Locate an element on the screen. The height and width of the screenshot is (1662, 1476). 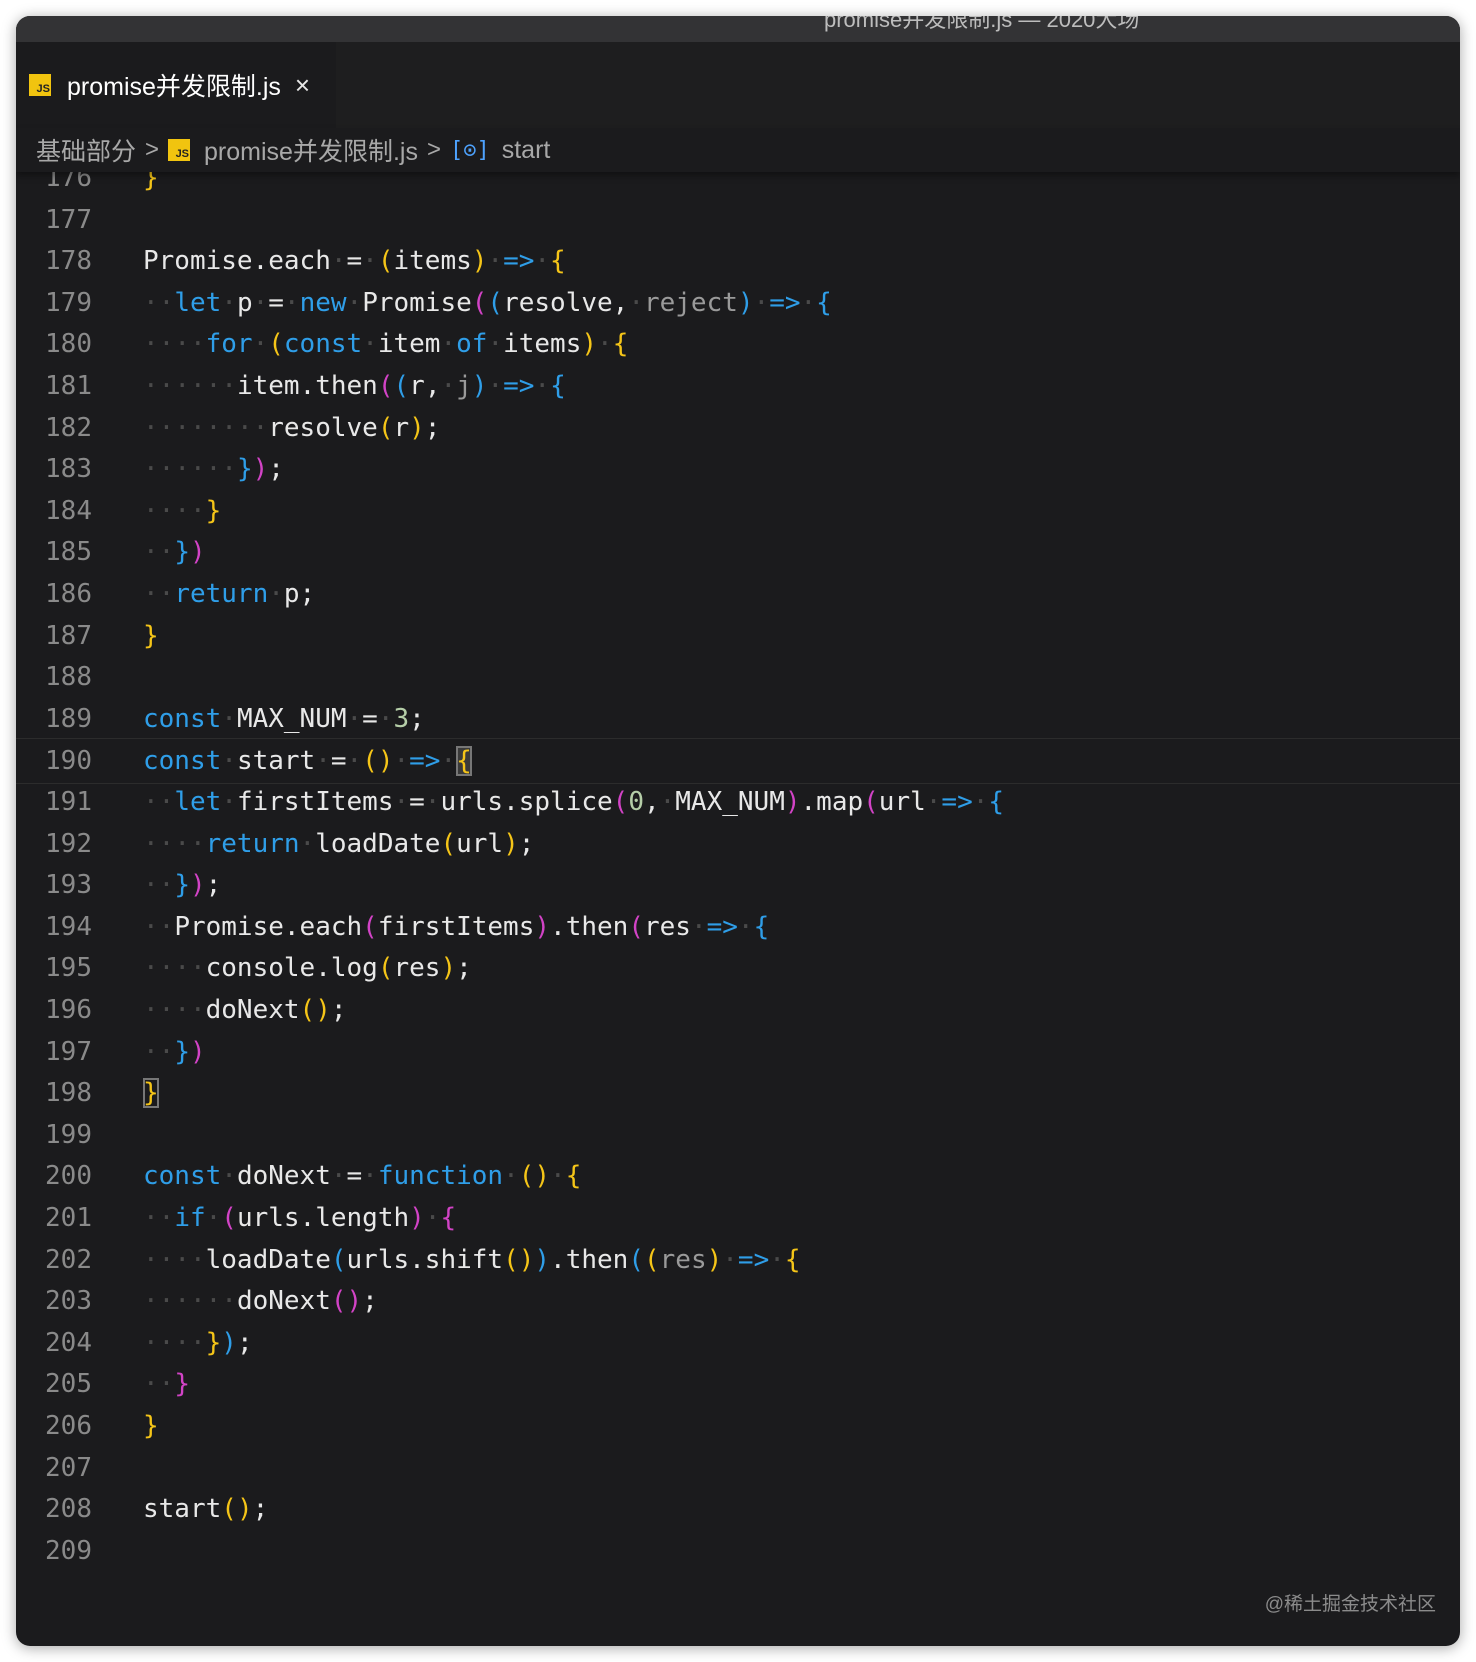
line-code: ··Promise.each(firstItems).then(res·=>·{ is located at coordinates (456, 926).